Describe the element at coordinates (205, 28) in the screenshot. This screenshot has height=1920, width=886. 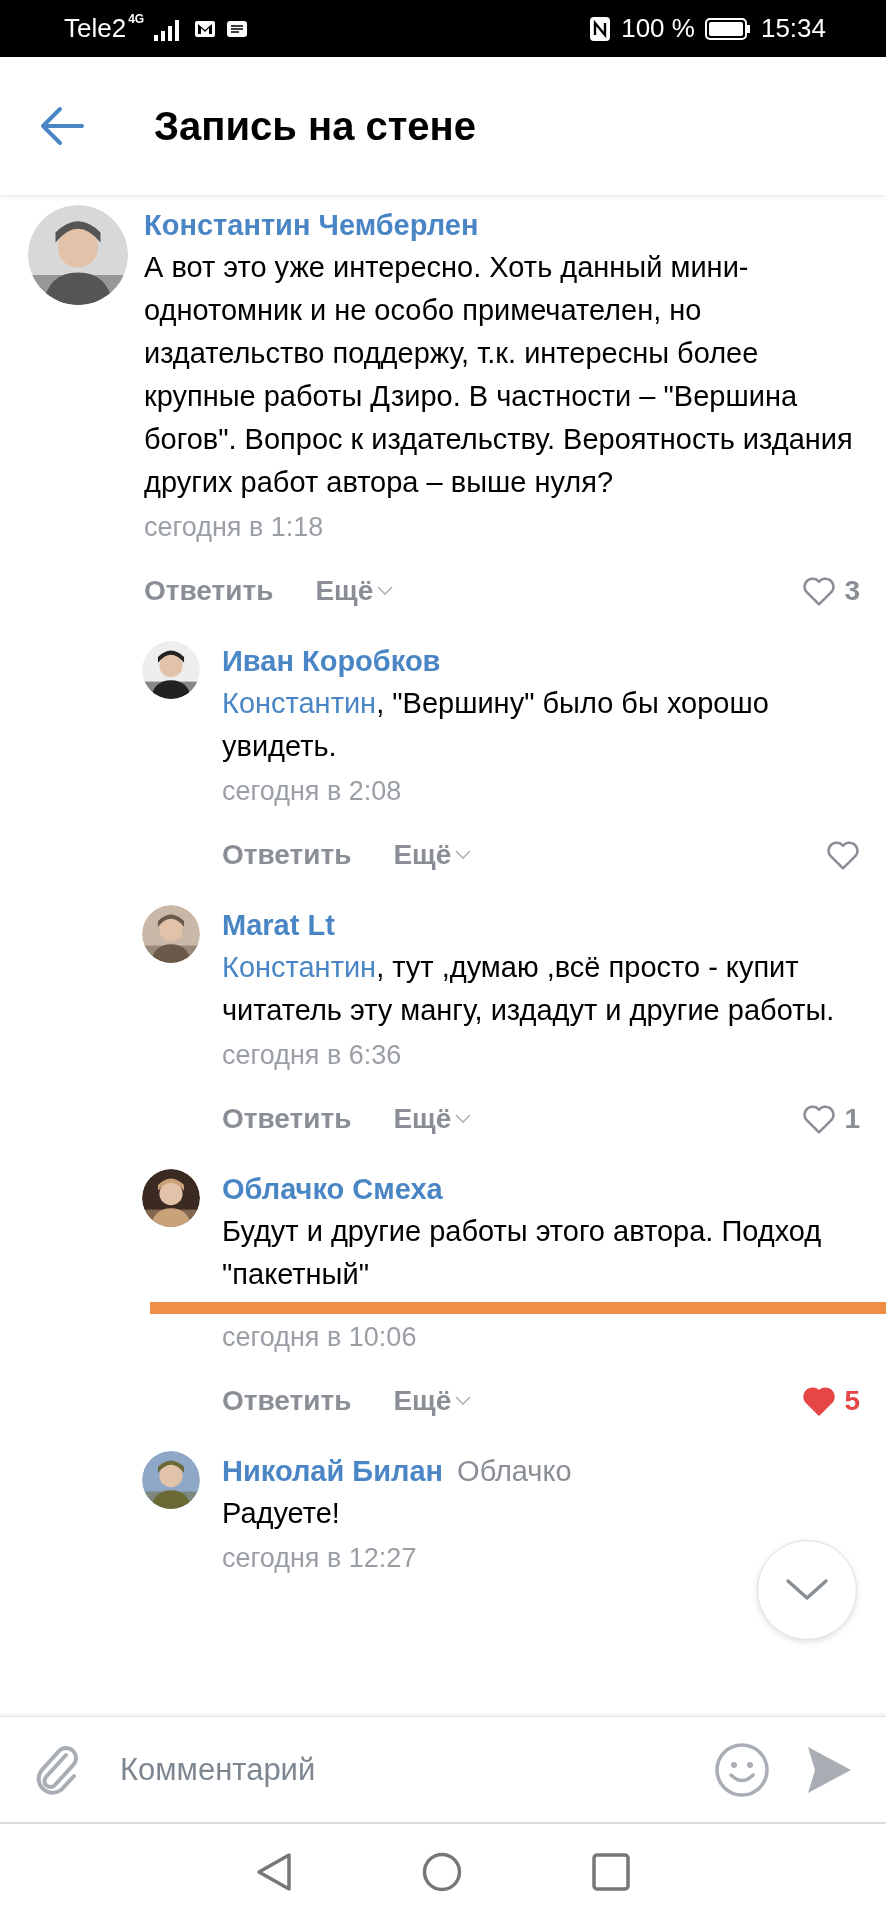
I see `mail-icon` at that location.